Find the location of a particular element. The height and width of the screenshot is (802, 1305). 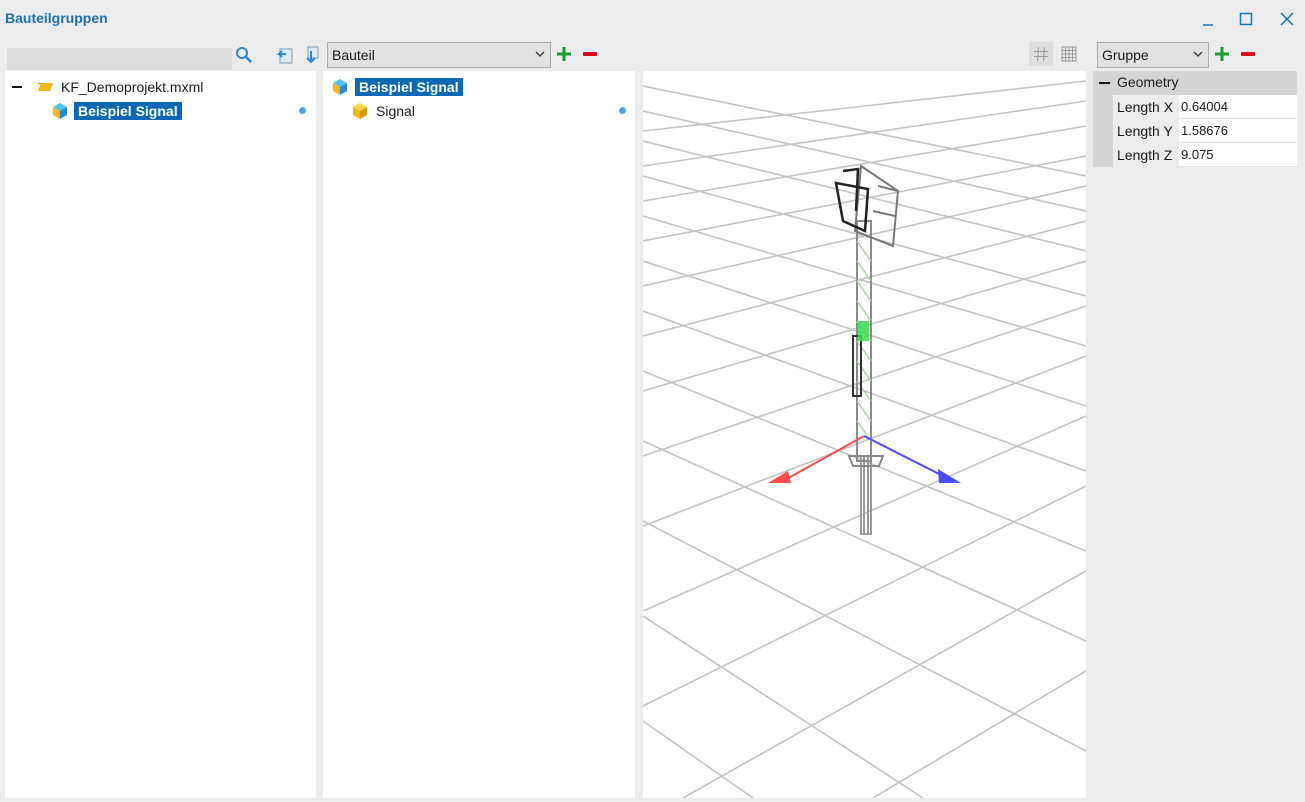

add-property-button is located at coordinates (1222, 54).